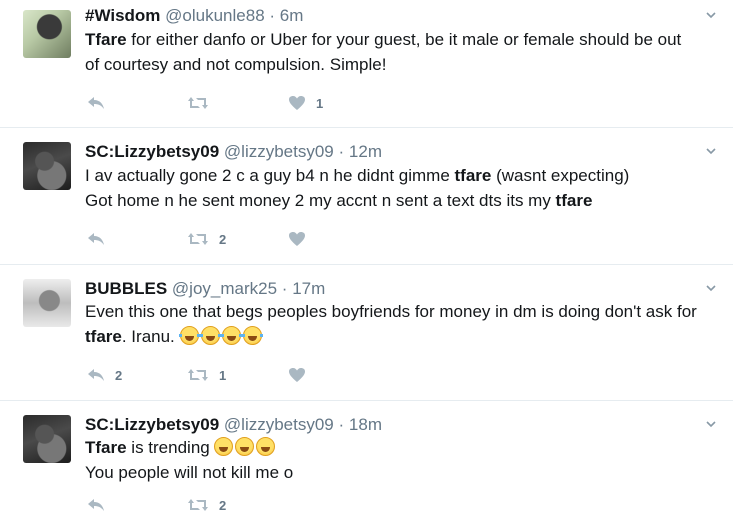 This screenshot has height=521, width=733. Describe the element at coordinates (215, 15) in the screenshot. I see `user-handle: @olukunle88` at that location.